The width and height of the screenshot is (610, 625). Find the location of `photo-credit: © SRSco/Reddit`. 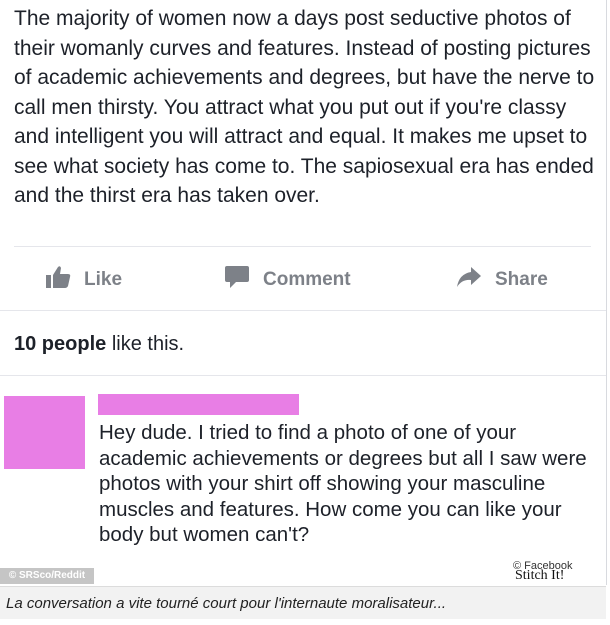

photo-credit: © SRSco/Reddit is located at coordinates (47, 576).